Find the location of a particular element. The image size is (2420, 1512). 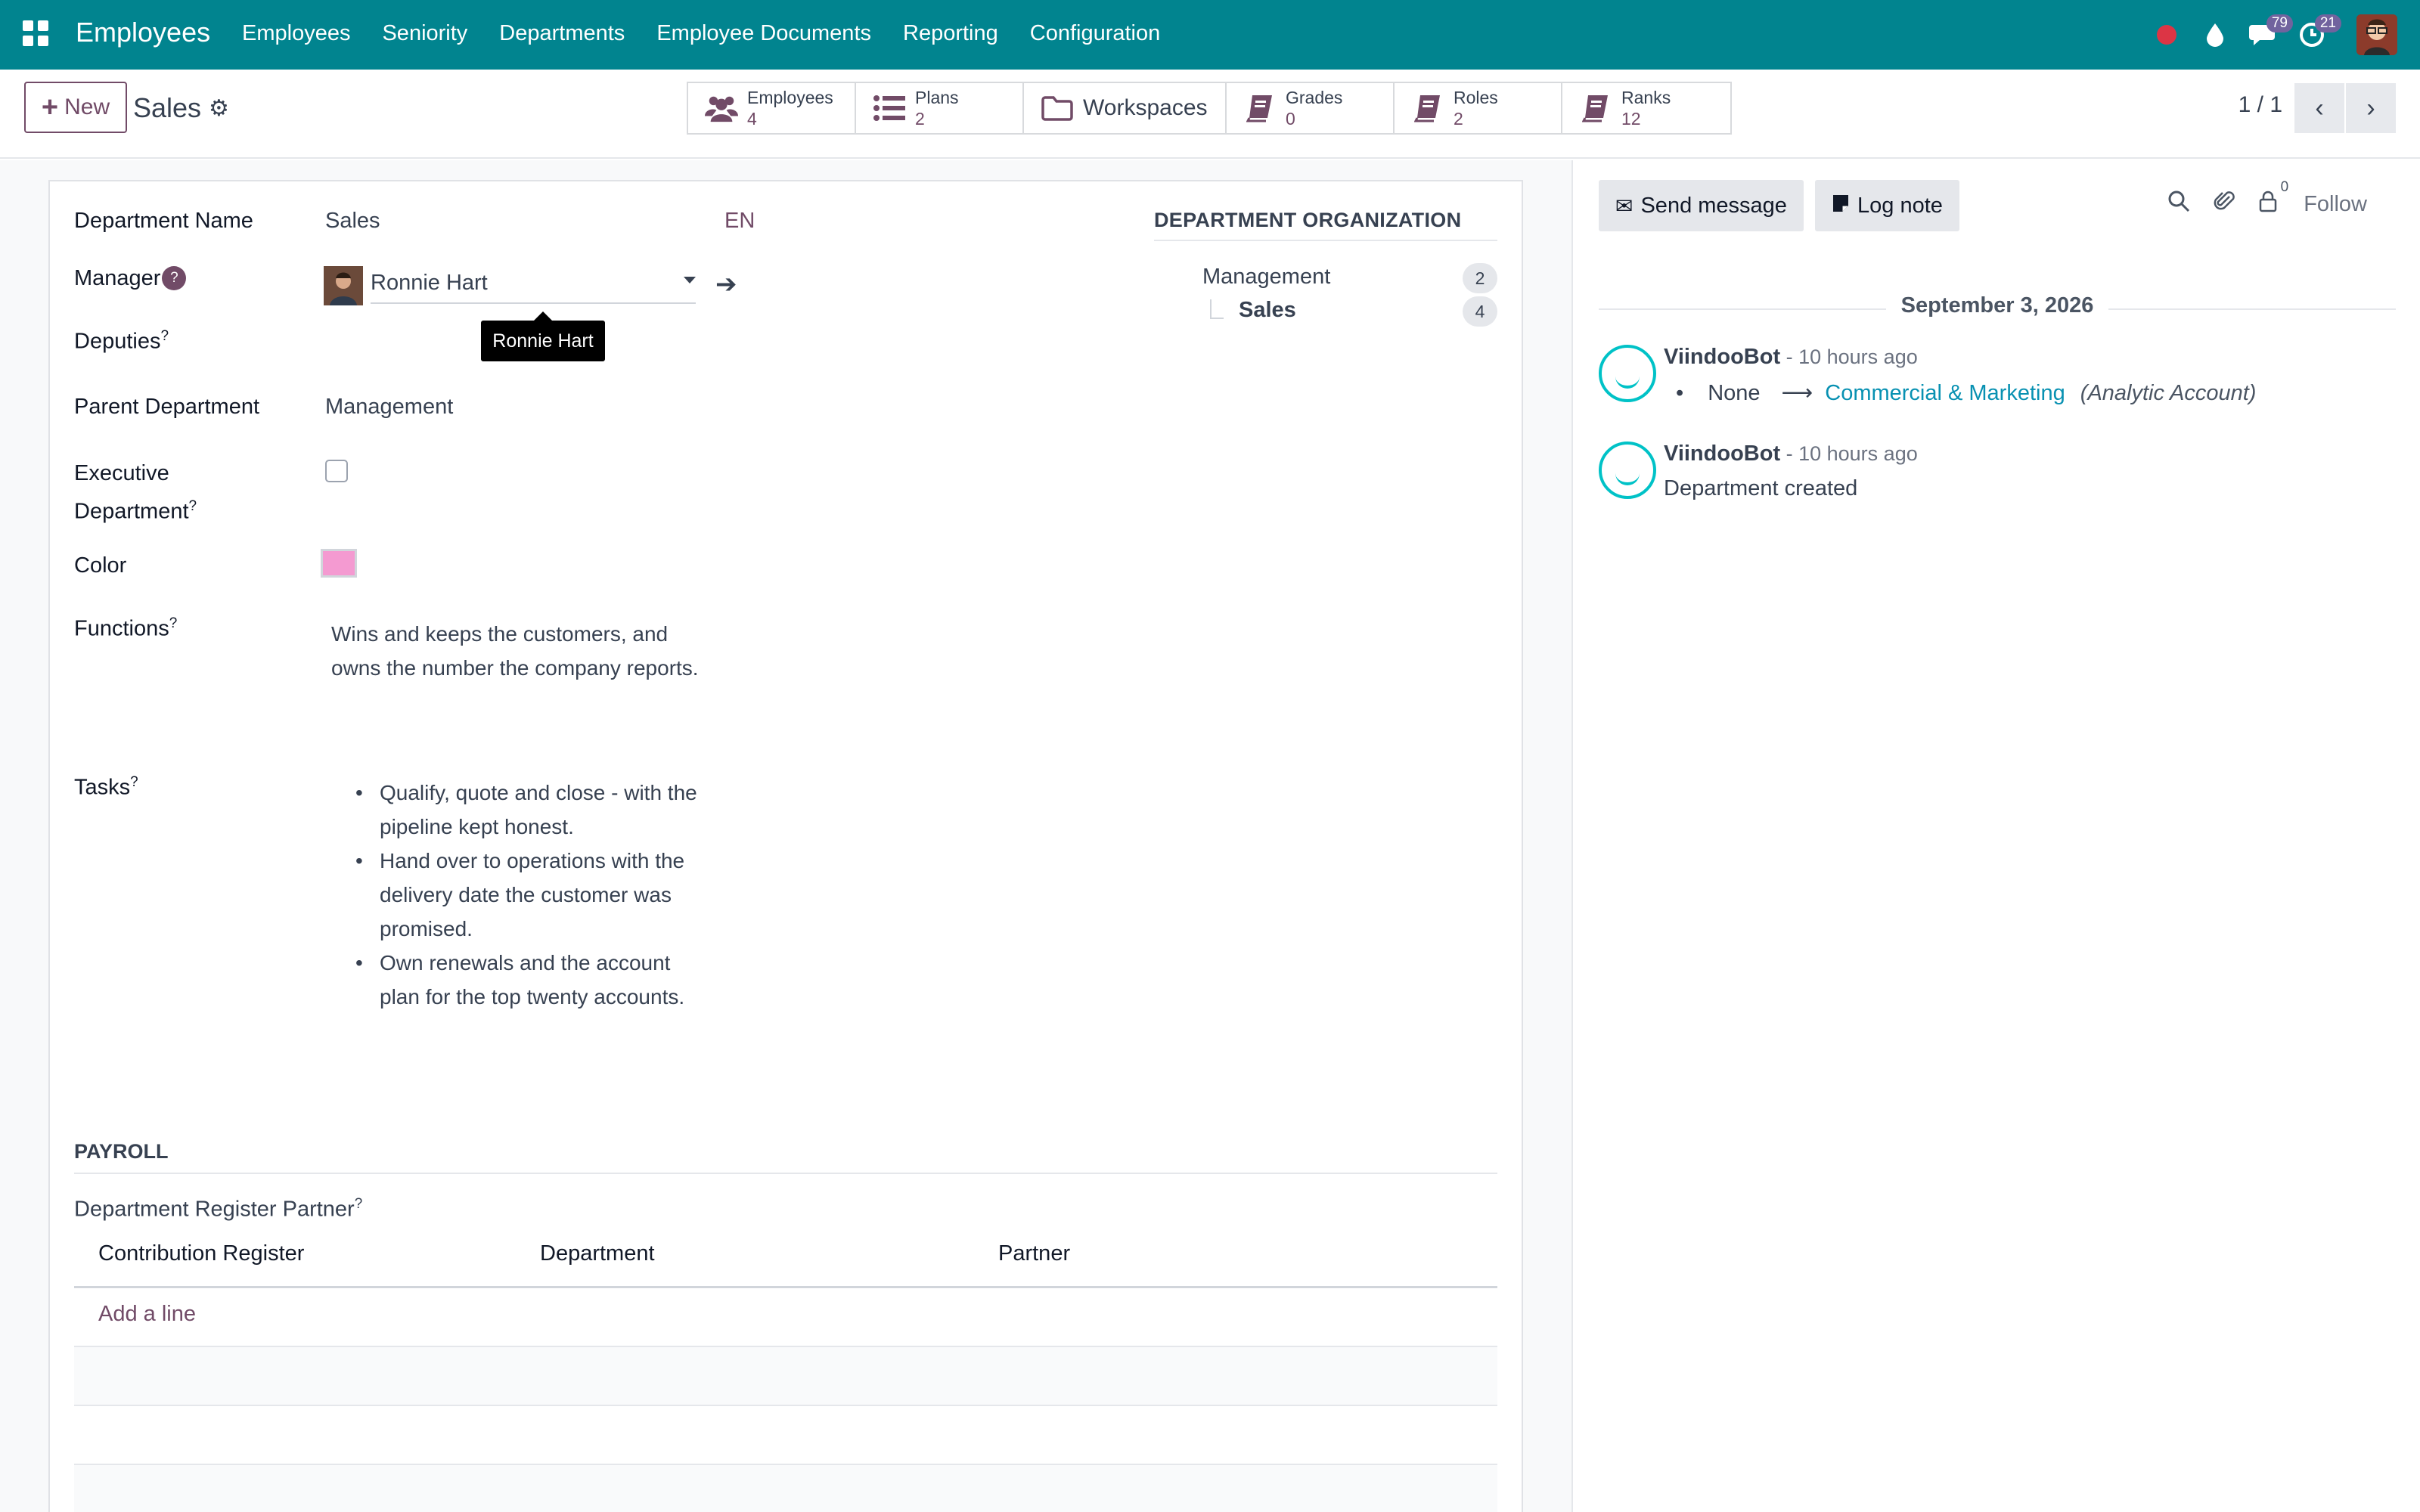

manager-field: Ronnie Hart is located at coordinates (511, 285).